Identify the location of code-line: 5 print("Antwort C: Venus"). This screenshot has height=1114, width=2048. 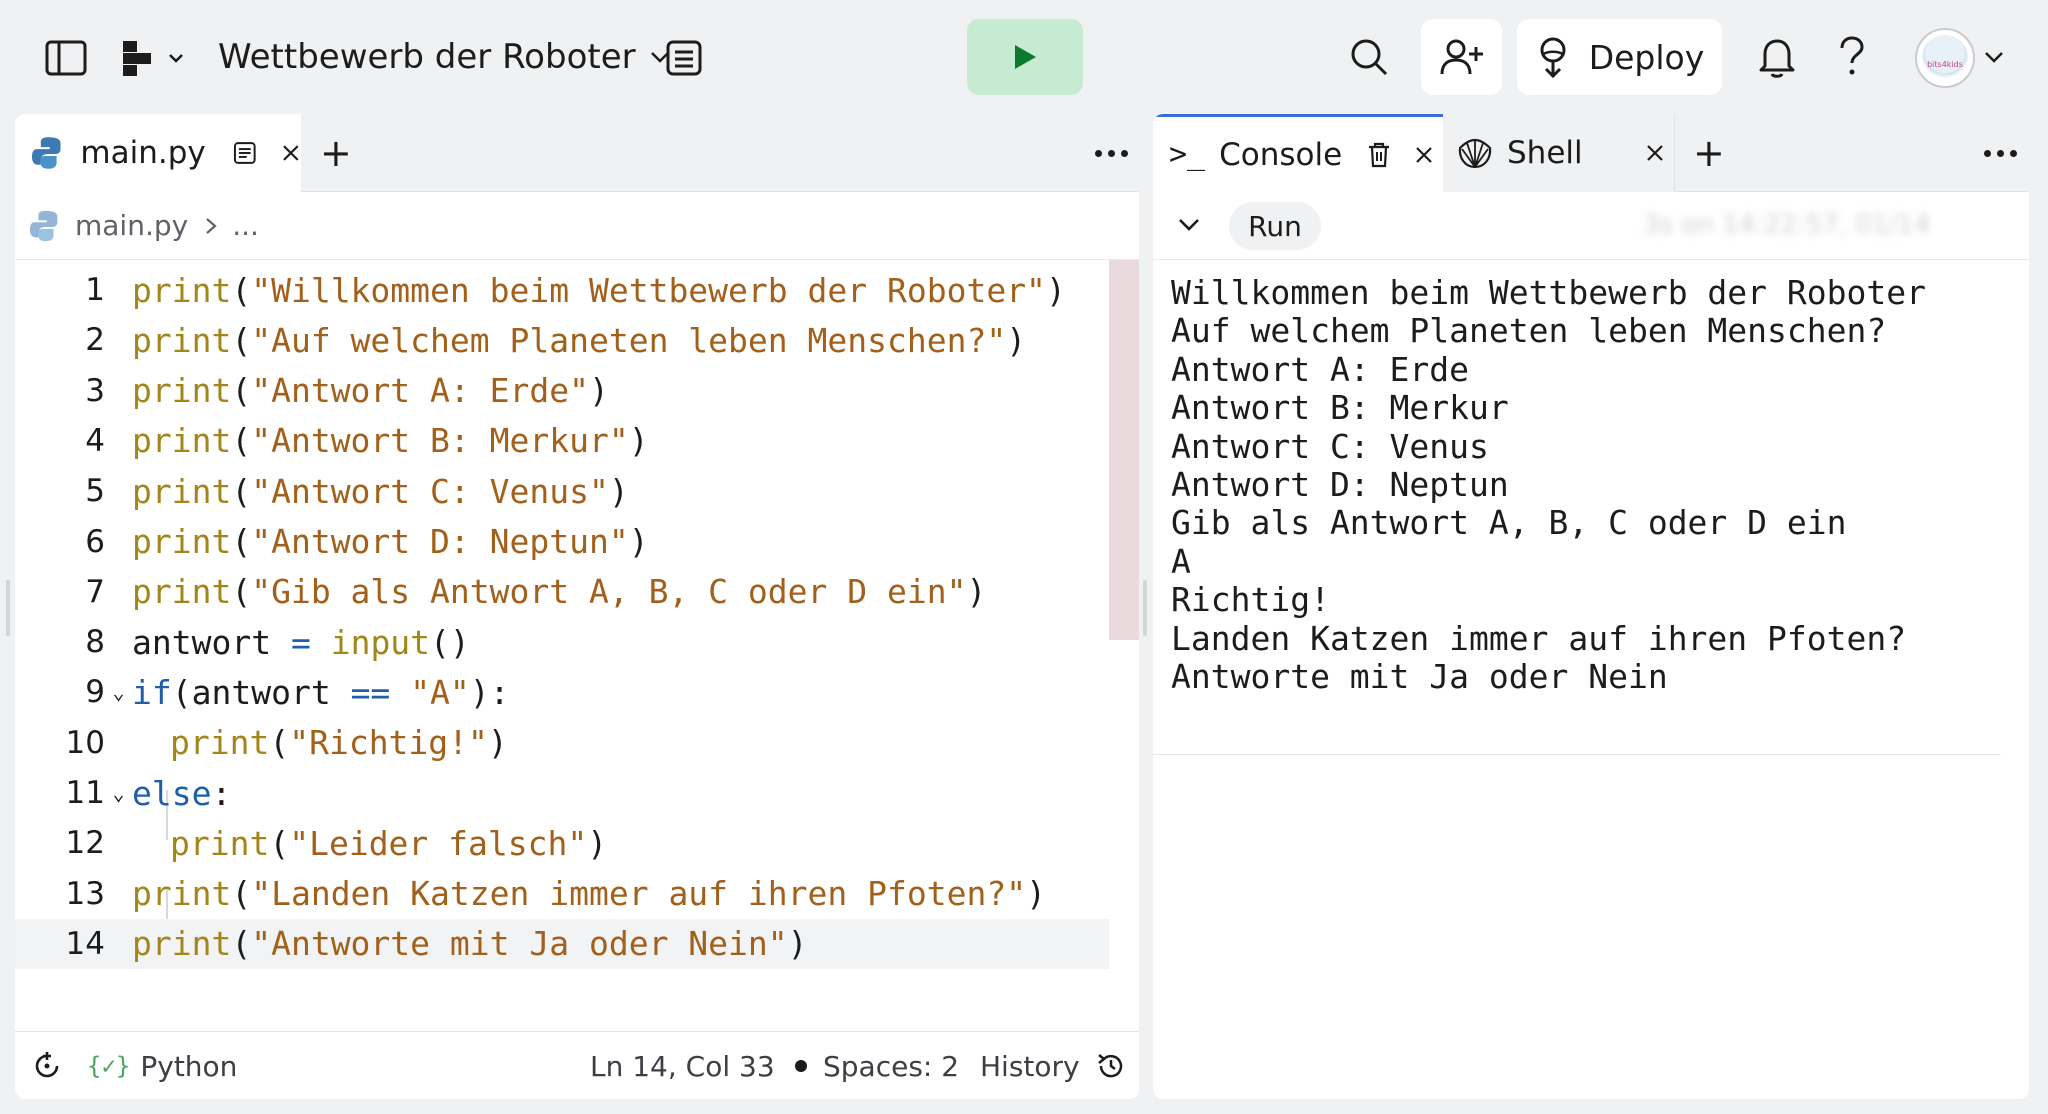
(562, 491).